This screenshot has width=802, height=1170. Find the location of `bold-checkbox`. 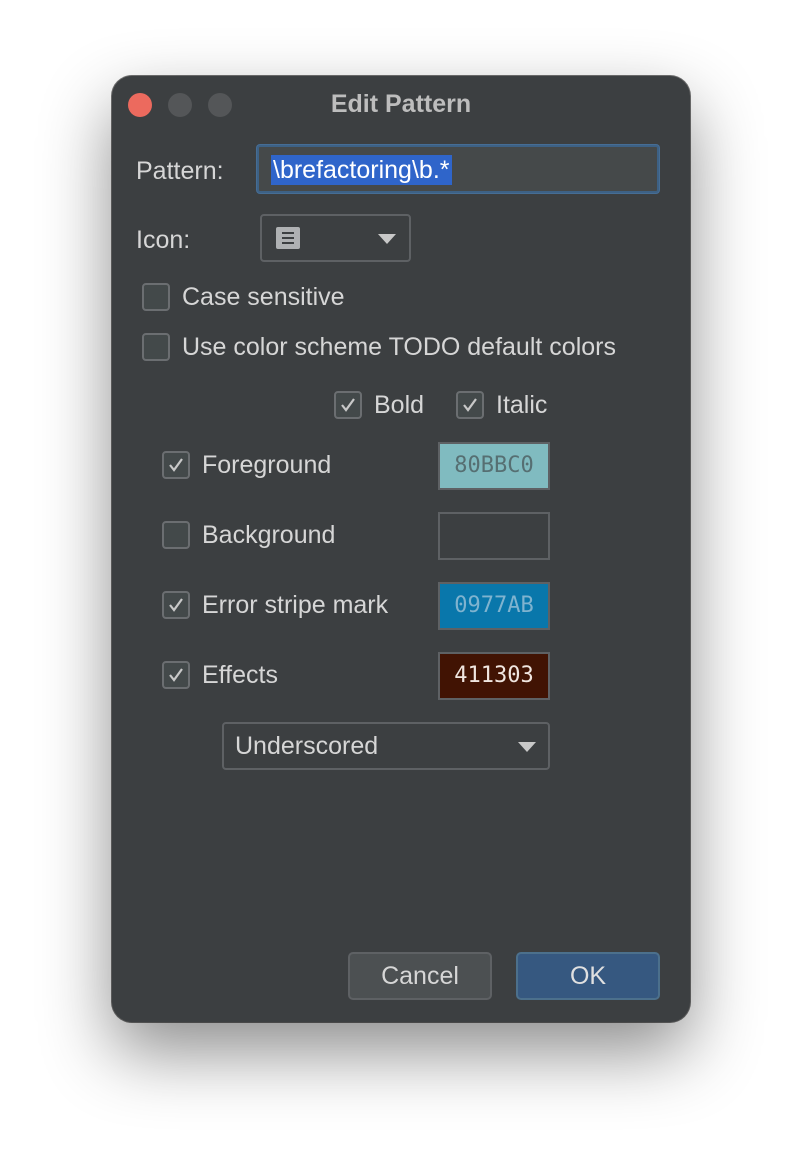

bold-checkbox is located at coordinates (348, 405).